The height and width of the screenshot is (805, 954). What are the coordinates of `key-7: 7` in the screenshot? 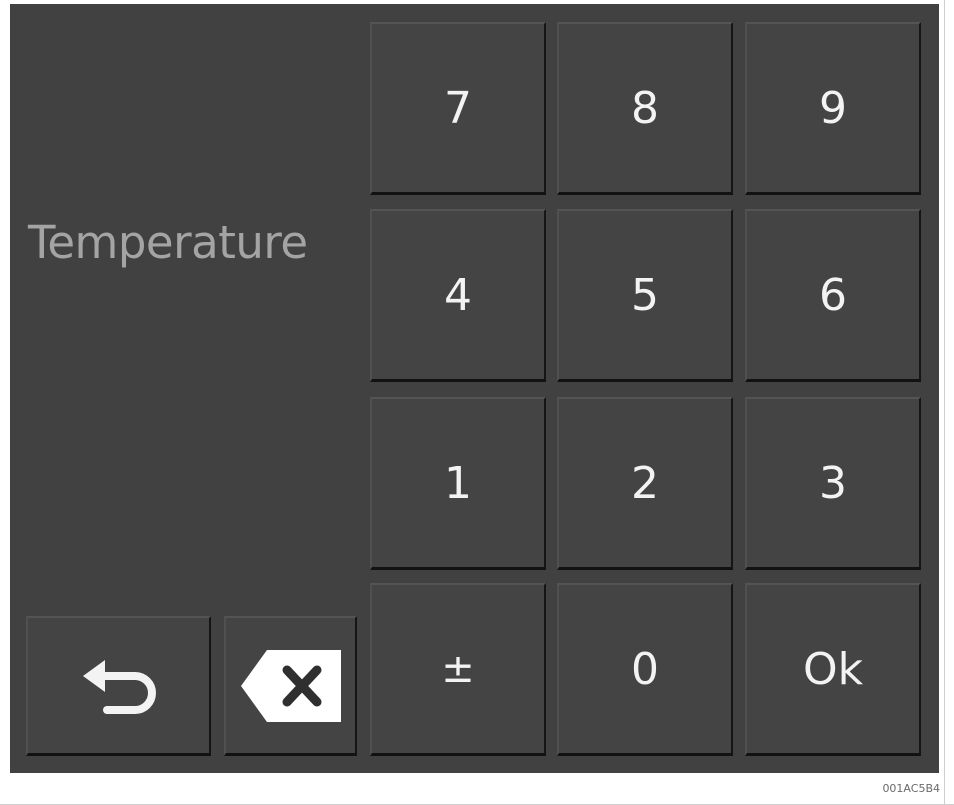 It's located at (458, 108).